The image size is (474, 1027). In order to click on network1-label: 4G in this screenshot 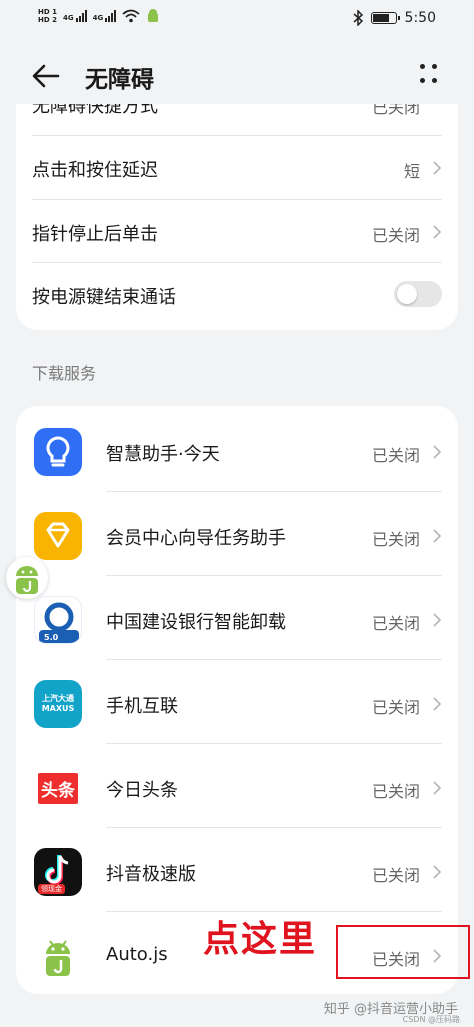, I will do `click(68, 18)`.